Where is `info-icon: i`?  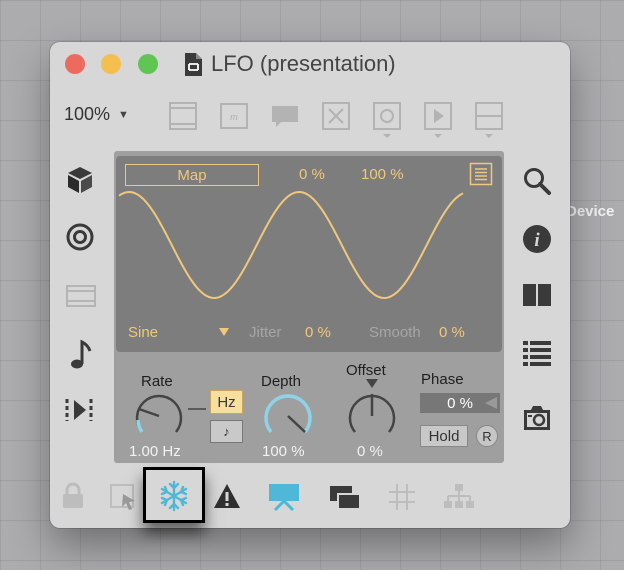
info-icon: i is located at coordinates (537, 239).